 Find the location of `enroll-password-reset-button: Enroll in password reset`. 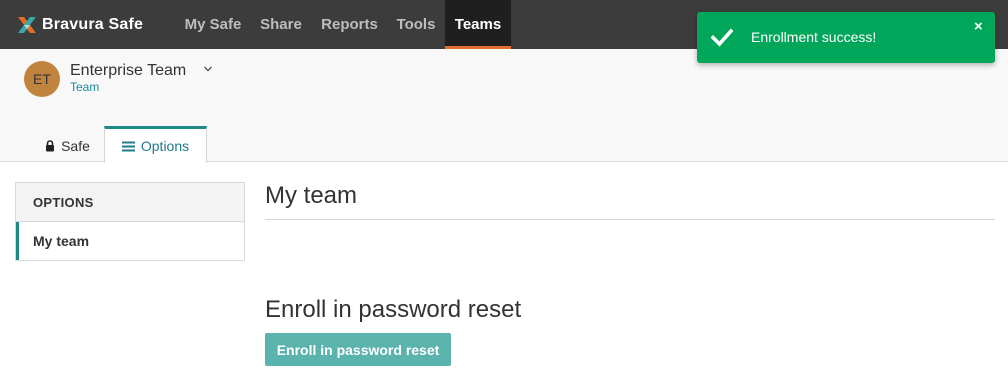

enroll-password-reset-button: Enroll in password reset is located at coordinates (358, 349).